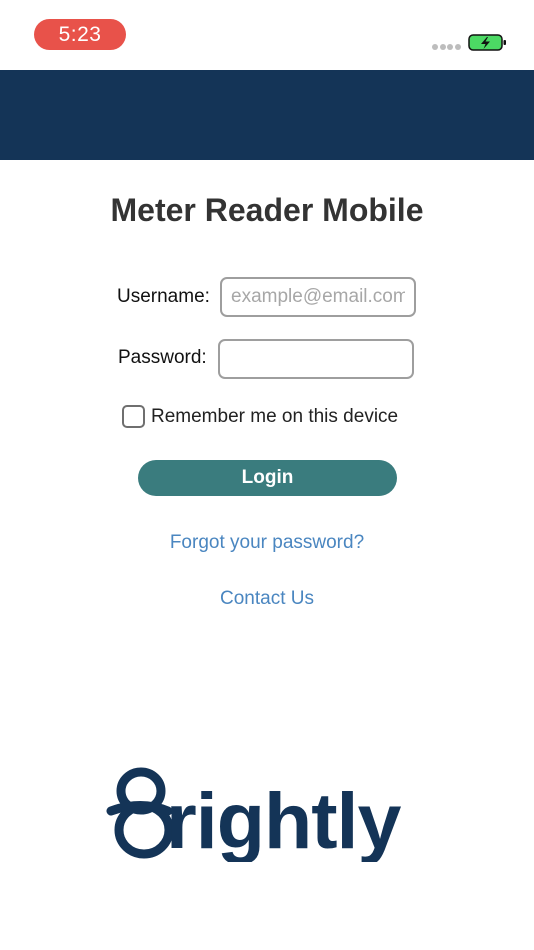  I want to click on brightly-logo: rightly, so click(254, 814).